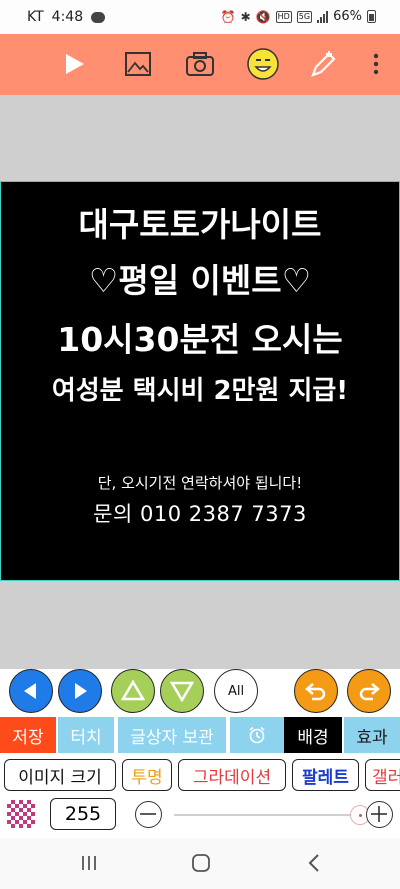 This screenshot has width=400, height=889. Describe the element at coordinates (200, 514) in the screenshot. I see `canvas-line-6: 문의 010 2387 7373` at that location.